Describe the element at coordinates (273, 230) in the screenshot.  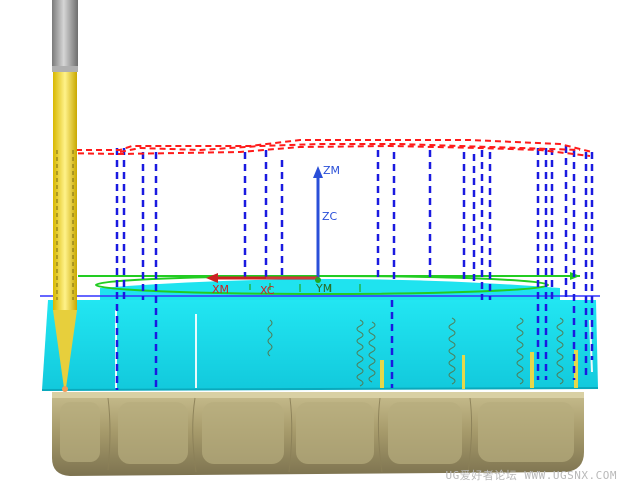
I see `wcs-icon: ZM ZC XM XC YM` at that location.